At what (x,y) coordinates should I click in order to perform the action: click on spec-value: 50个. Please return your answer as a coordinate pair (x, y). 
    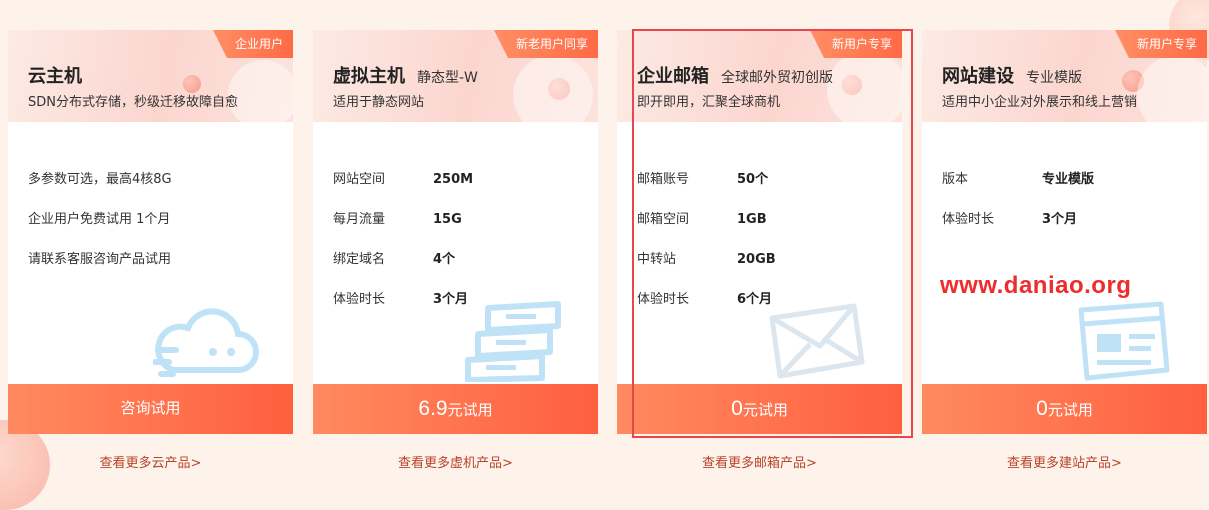
    Looking at the image, I should click on (753, 179).